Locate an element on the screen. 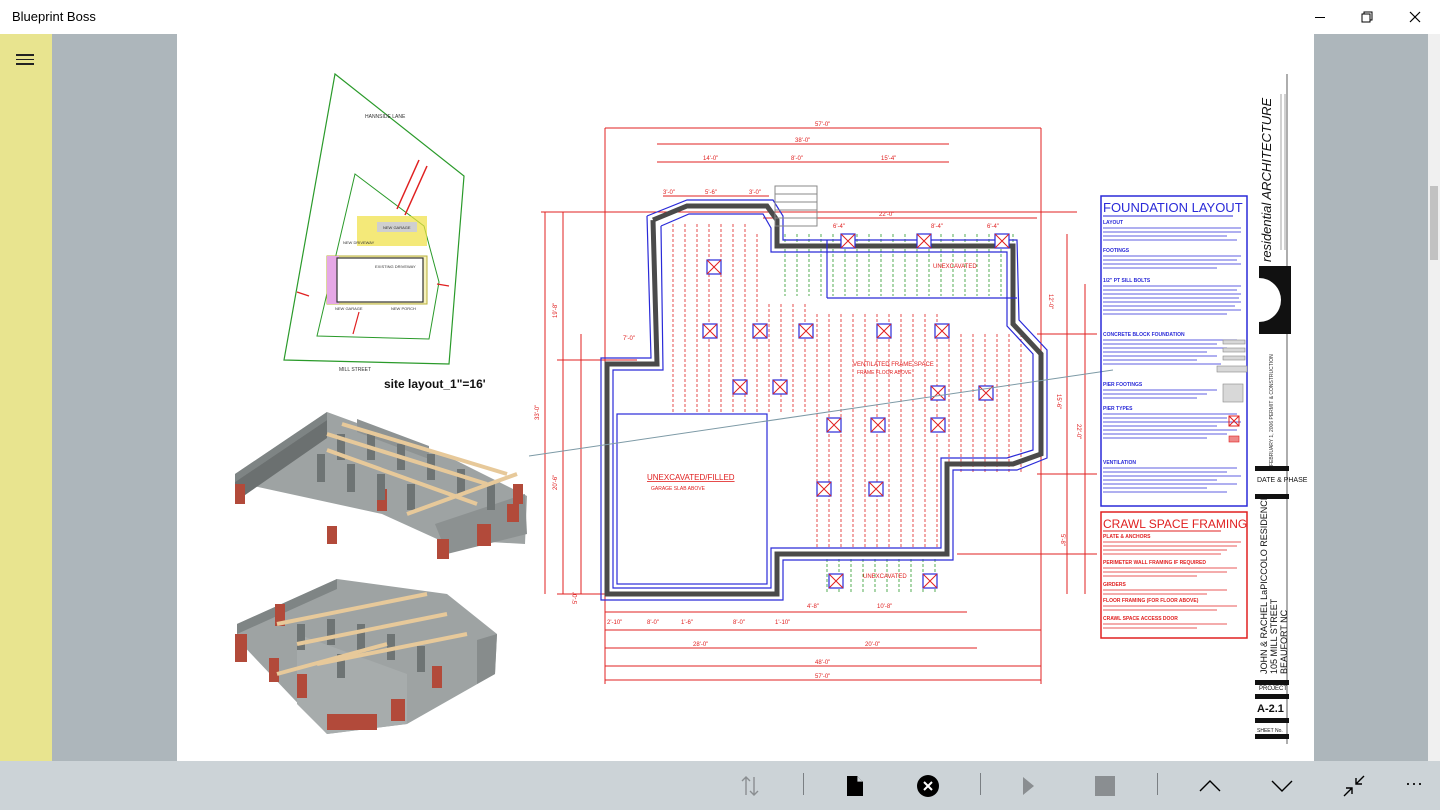 The width and height of the screenshot is (1440, 810). dim-bottom-8: 28'-0" is located at coordinates (700, 645).